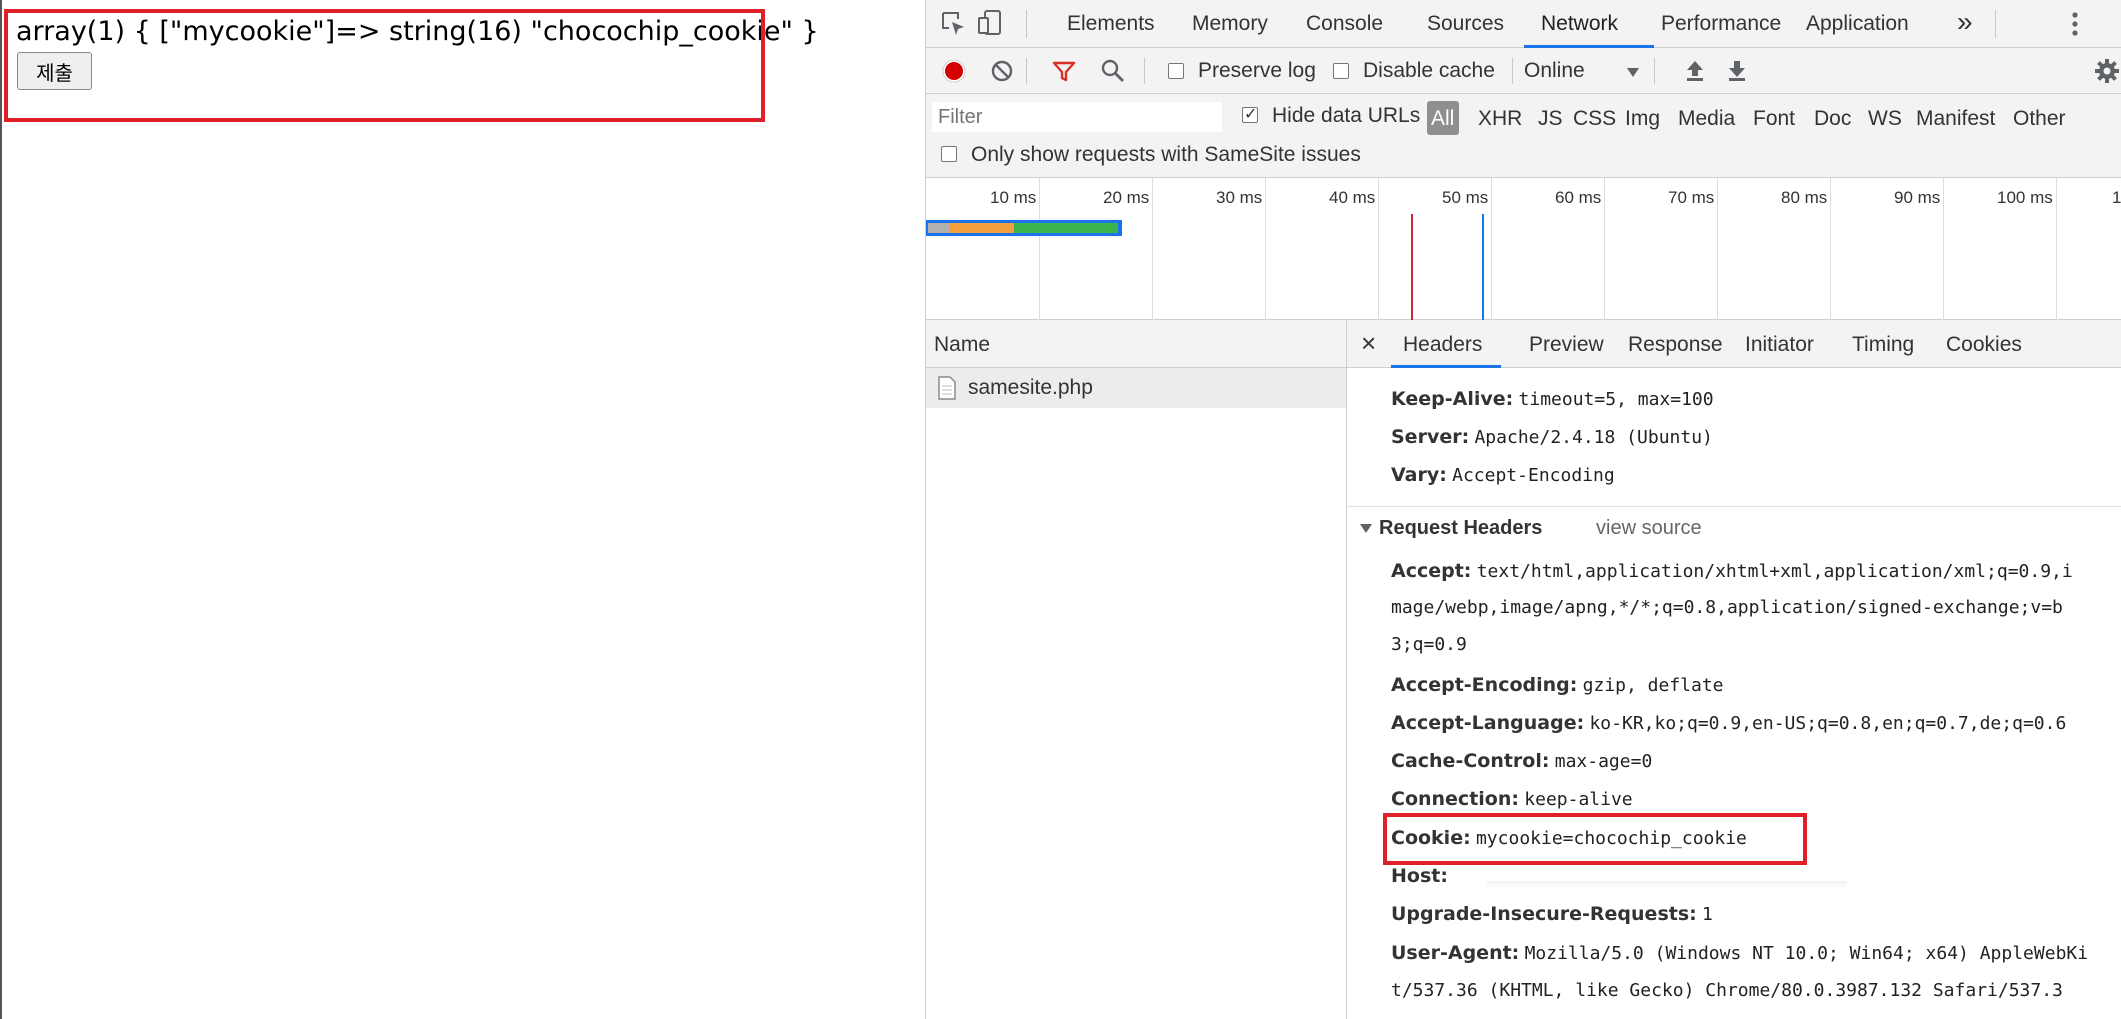 This screenshot has height=1019, width=2121. I want to click on kebab-menu-icon, so click(2075, 24).